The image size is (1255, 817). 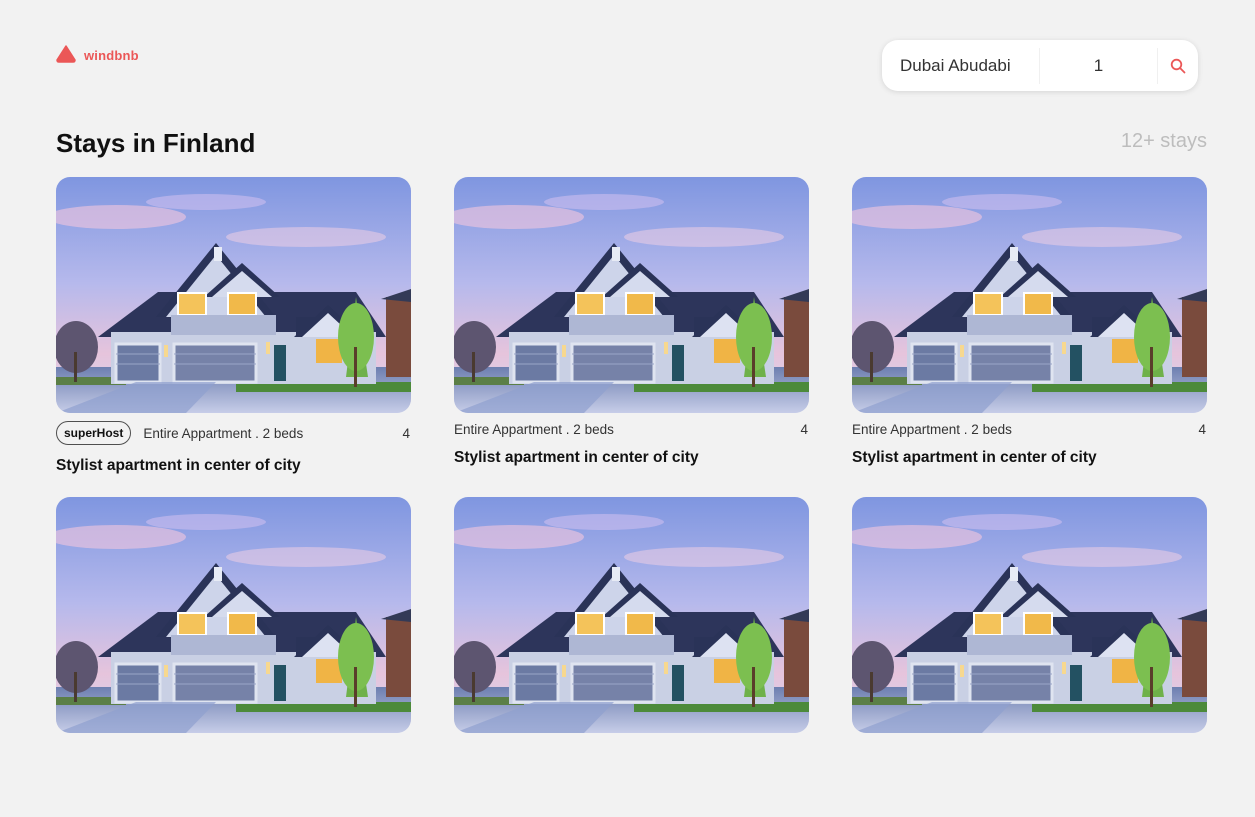 What do you see at coordinates (1099, 65) in the screenshot?
I see `guests-field: 1` at bounding box center [1099, 65].